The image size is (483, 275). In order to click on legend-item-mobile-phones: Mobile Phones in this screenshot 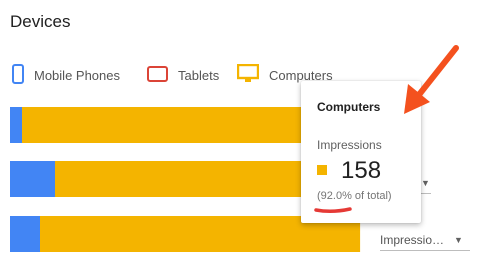, I will do `click(66, 75)`.